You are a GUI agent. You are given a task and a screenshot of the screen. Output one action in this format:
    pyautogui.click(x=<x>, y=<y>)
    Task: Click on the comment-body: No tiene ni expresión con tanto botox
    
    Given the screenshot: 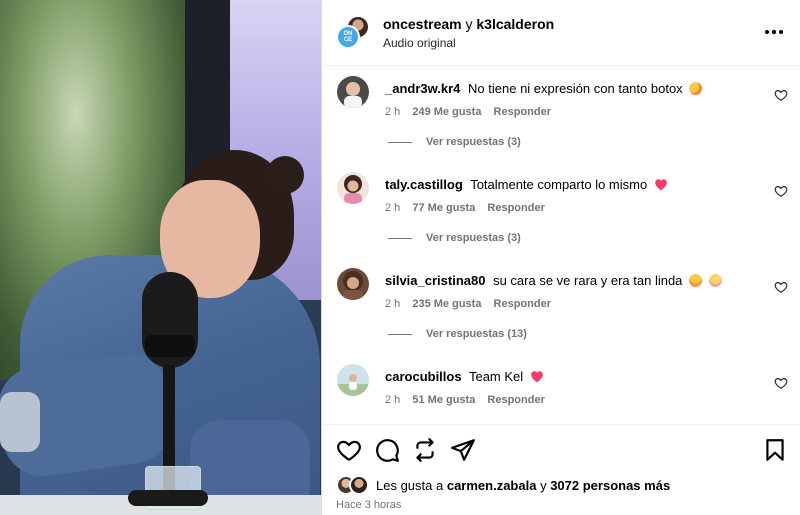 What is the action you would take?
    pyautogui.click(x=575, y=88)
    